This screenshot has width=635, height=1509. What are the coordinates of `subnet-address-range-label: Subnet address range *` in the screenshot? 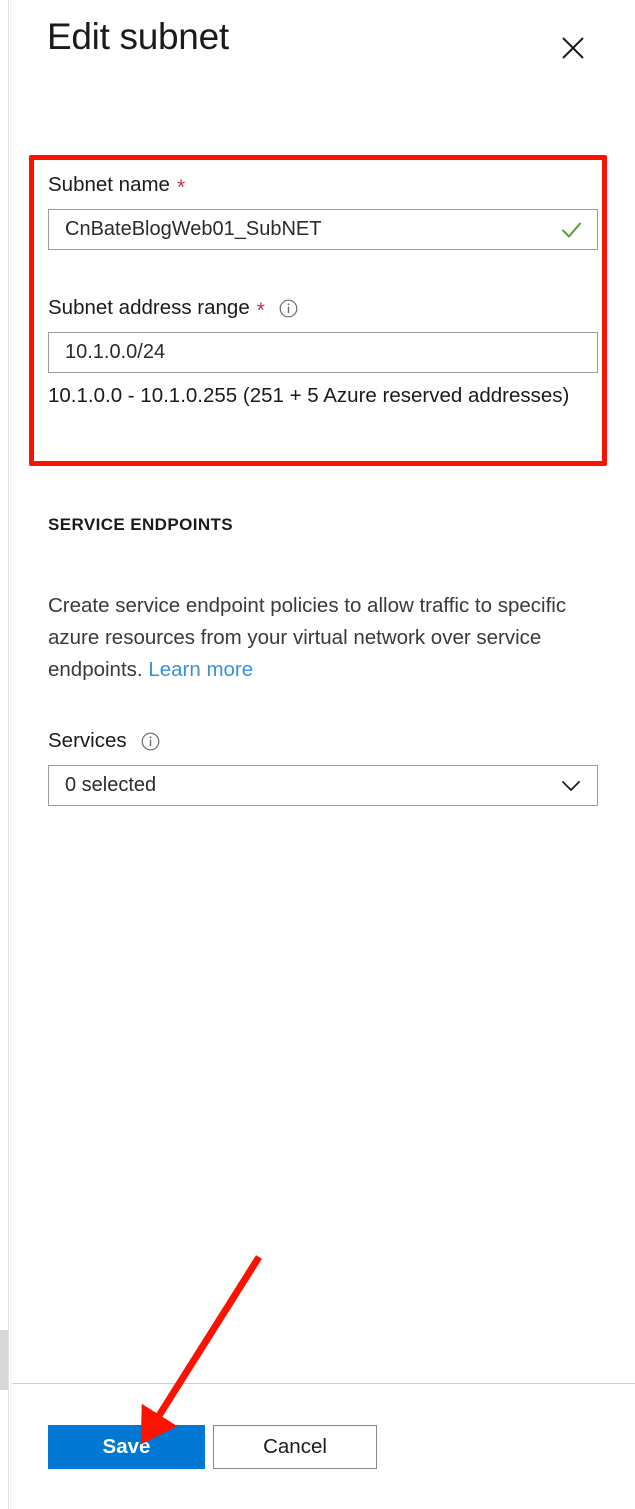 It's located at (323, 308).